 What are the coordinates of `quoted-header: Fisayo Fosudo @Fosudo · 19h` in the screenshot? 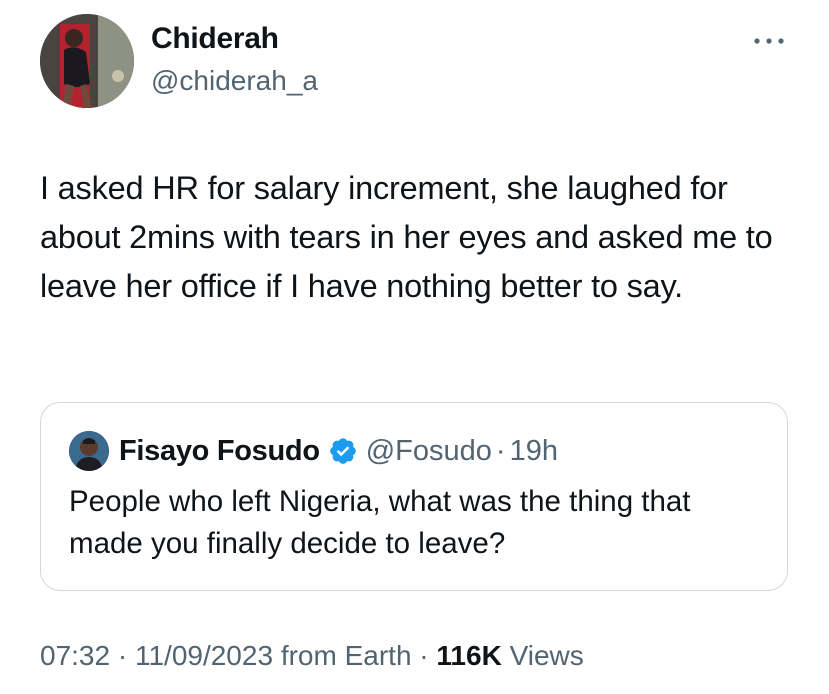 It's located at (338, 451).